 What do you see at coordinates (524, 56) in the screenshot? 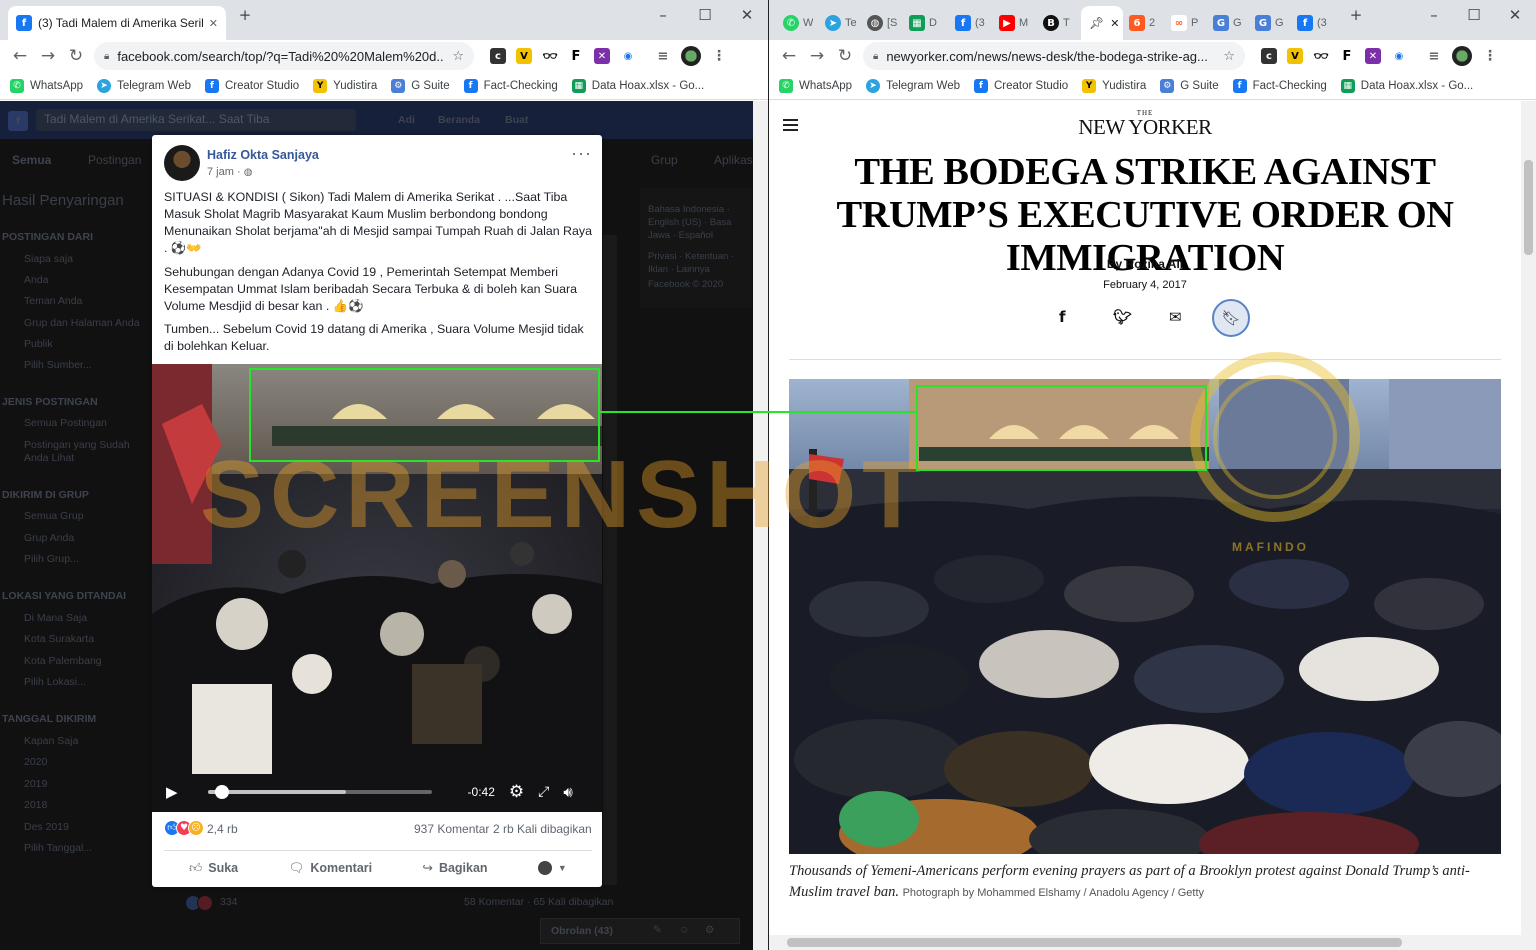
I see `extension-icon: V` at bounding box center [524, 56].